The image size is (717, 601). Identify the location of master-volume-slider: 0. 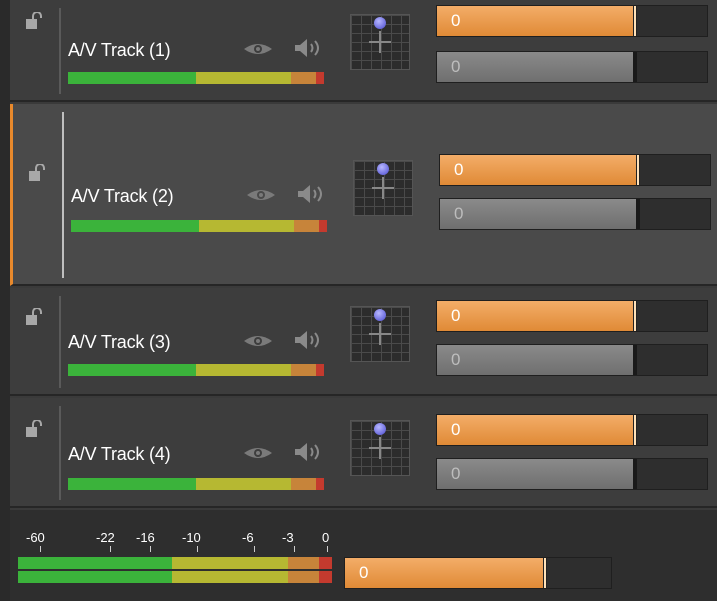
(478, 573).